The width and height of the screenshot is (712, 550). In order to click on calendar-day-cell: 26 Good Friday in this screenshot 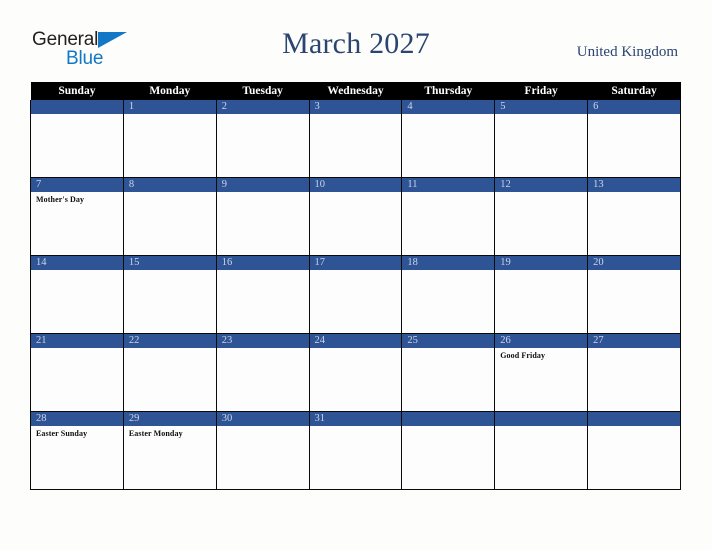, I will do `click(541, 372)`.